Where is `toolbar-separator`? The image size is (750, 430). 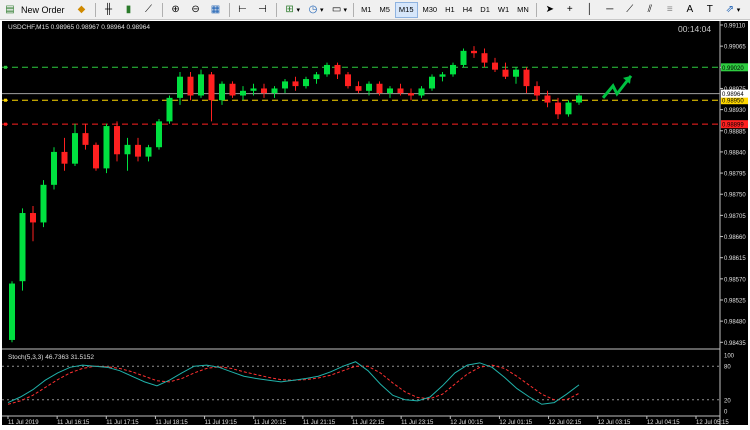
toolbar-separator is located at coordinates (162, 9).